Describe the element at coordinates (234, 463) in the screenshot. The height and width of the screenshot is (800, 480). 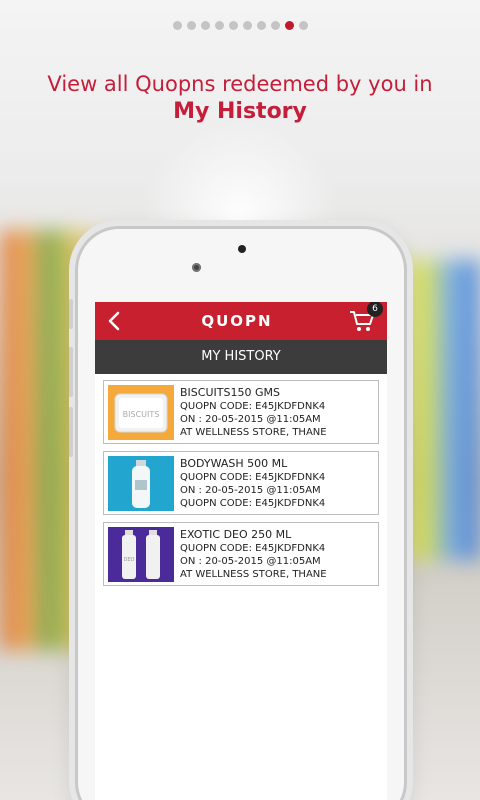
I see `item-title: BODYWASH 500 ML` at that location.